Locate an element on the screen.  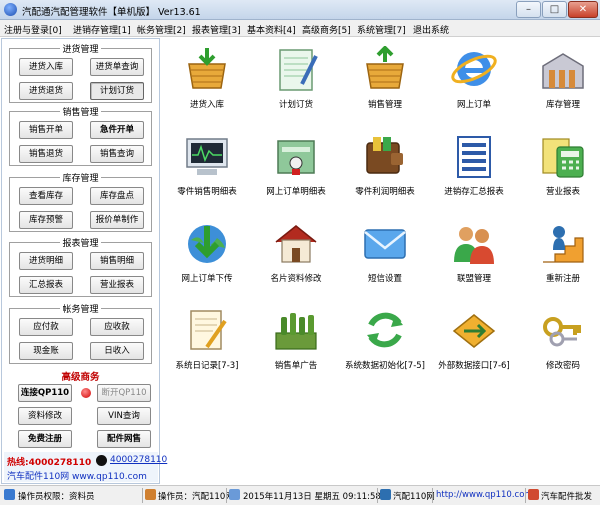
tile-business-report: 营业报表 is located at coordinates (560, 168).